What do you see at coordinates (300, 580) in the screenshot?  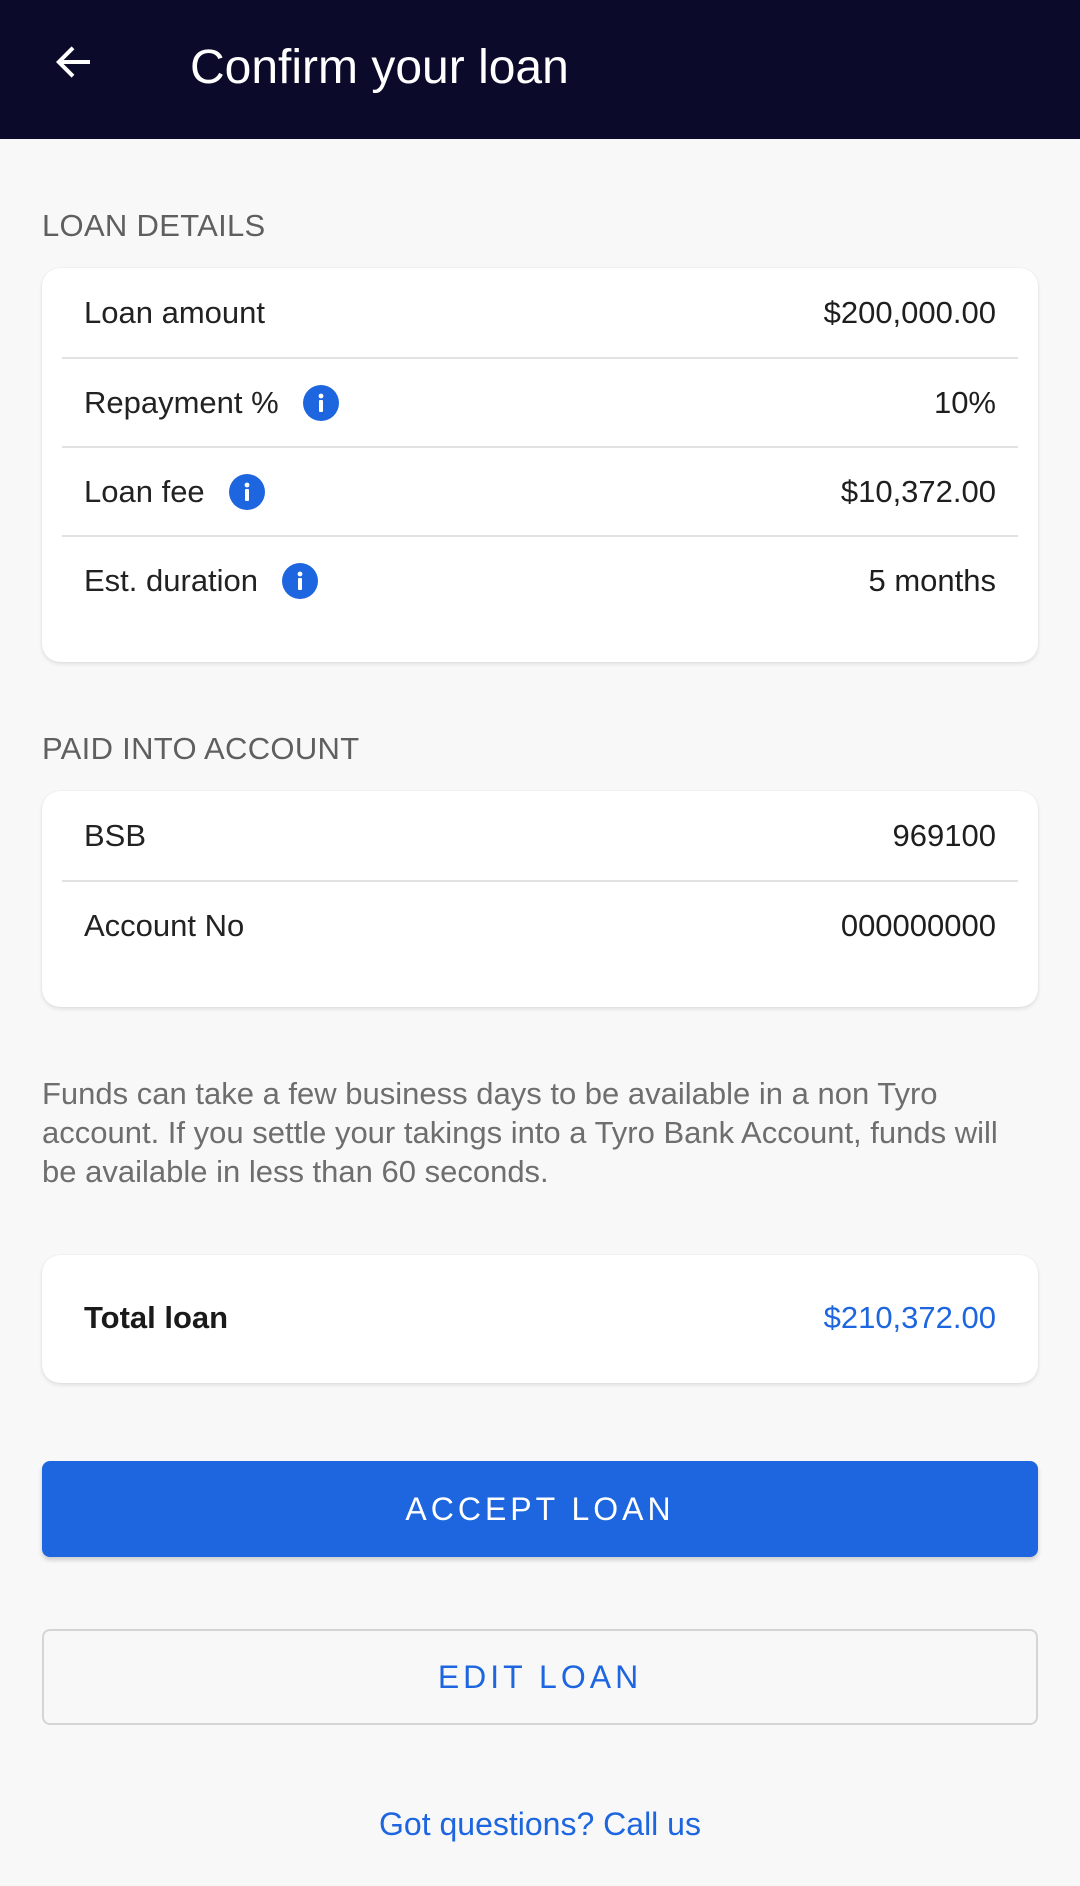 I see `duration-info-icon` at bounding box center [300, 580].